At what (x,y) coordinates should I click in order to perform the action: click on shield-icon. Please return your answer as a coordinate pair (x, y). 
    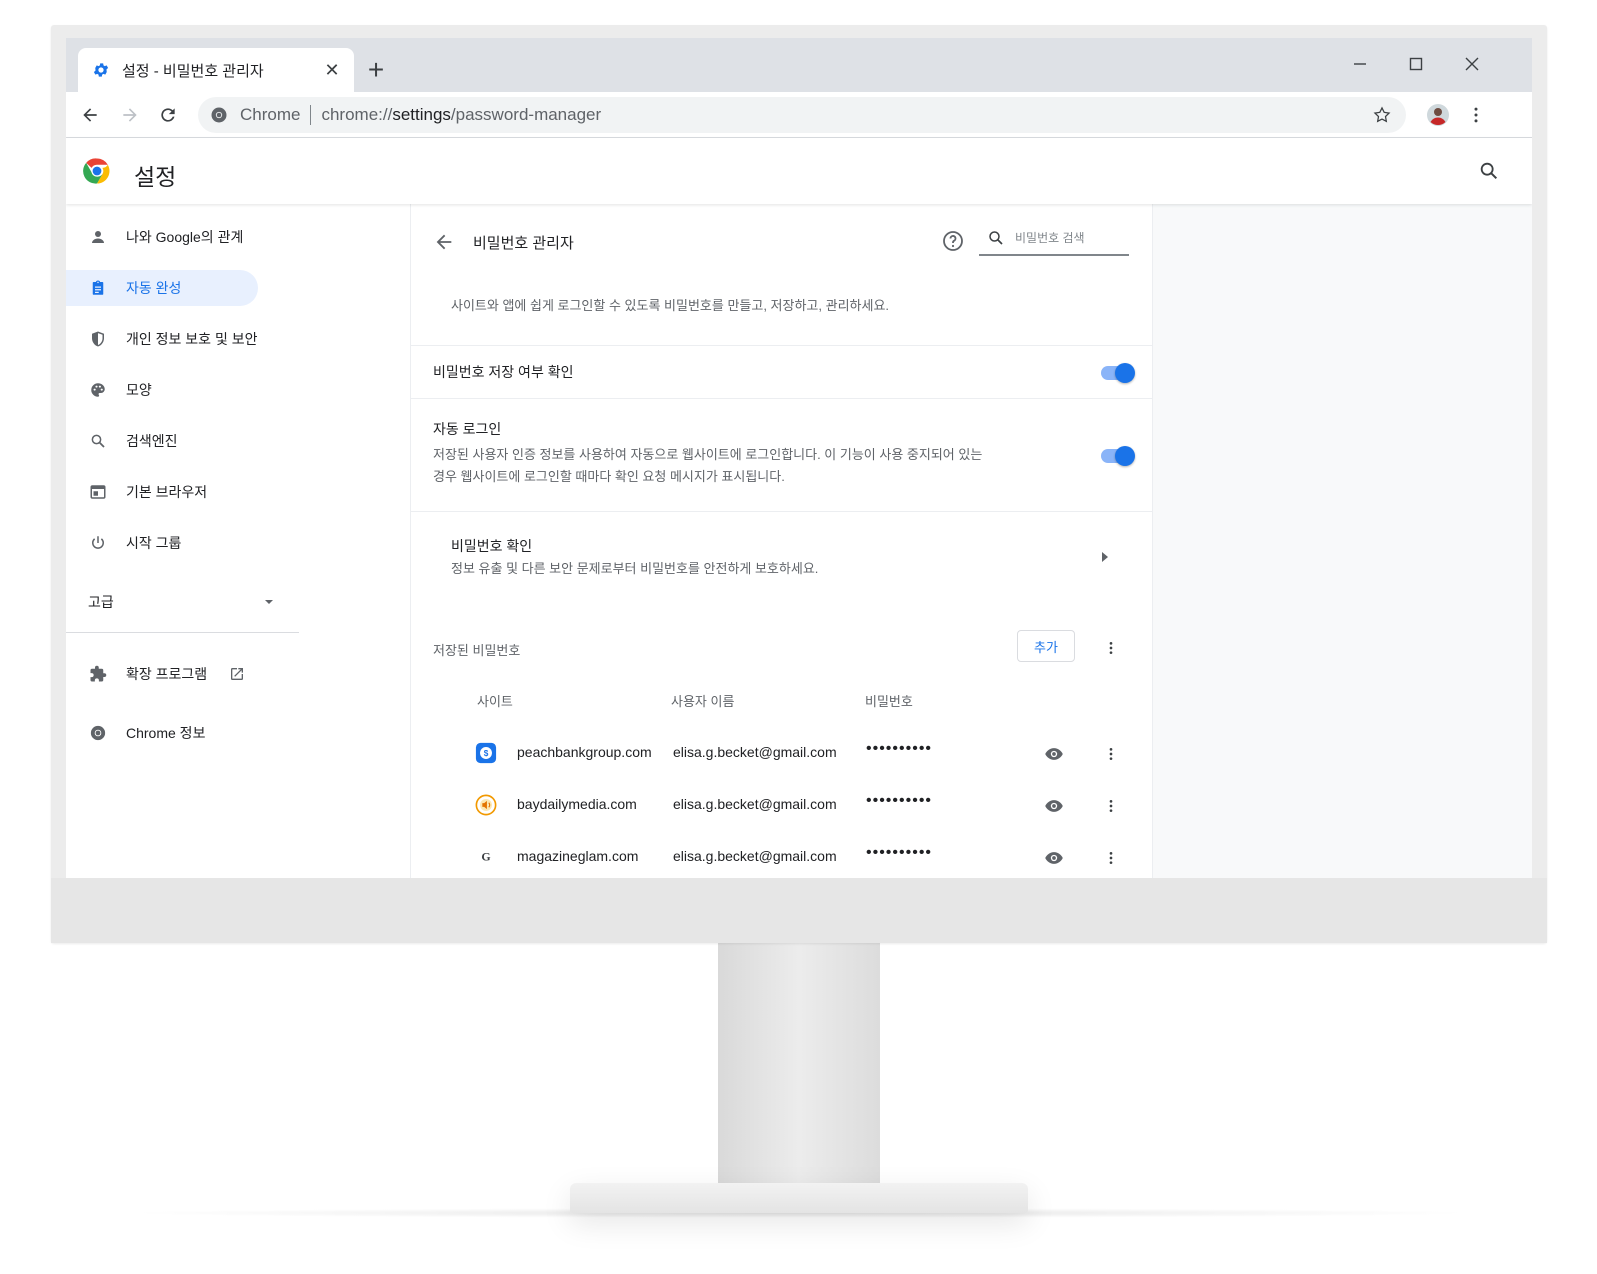
    Looking at the image, I should click on (98, 339).